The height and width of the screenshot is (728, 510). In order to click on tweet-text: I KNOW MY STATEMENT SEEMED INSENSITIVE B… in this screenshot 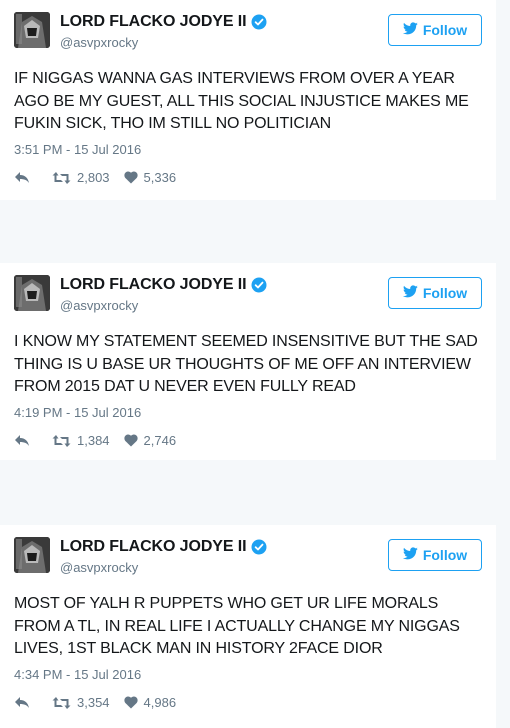, I will do `click(246, 364)`.